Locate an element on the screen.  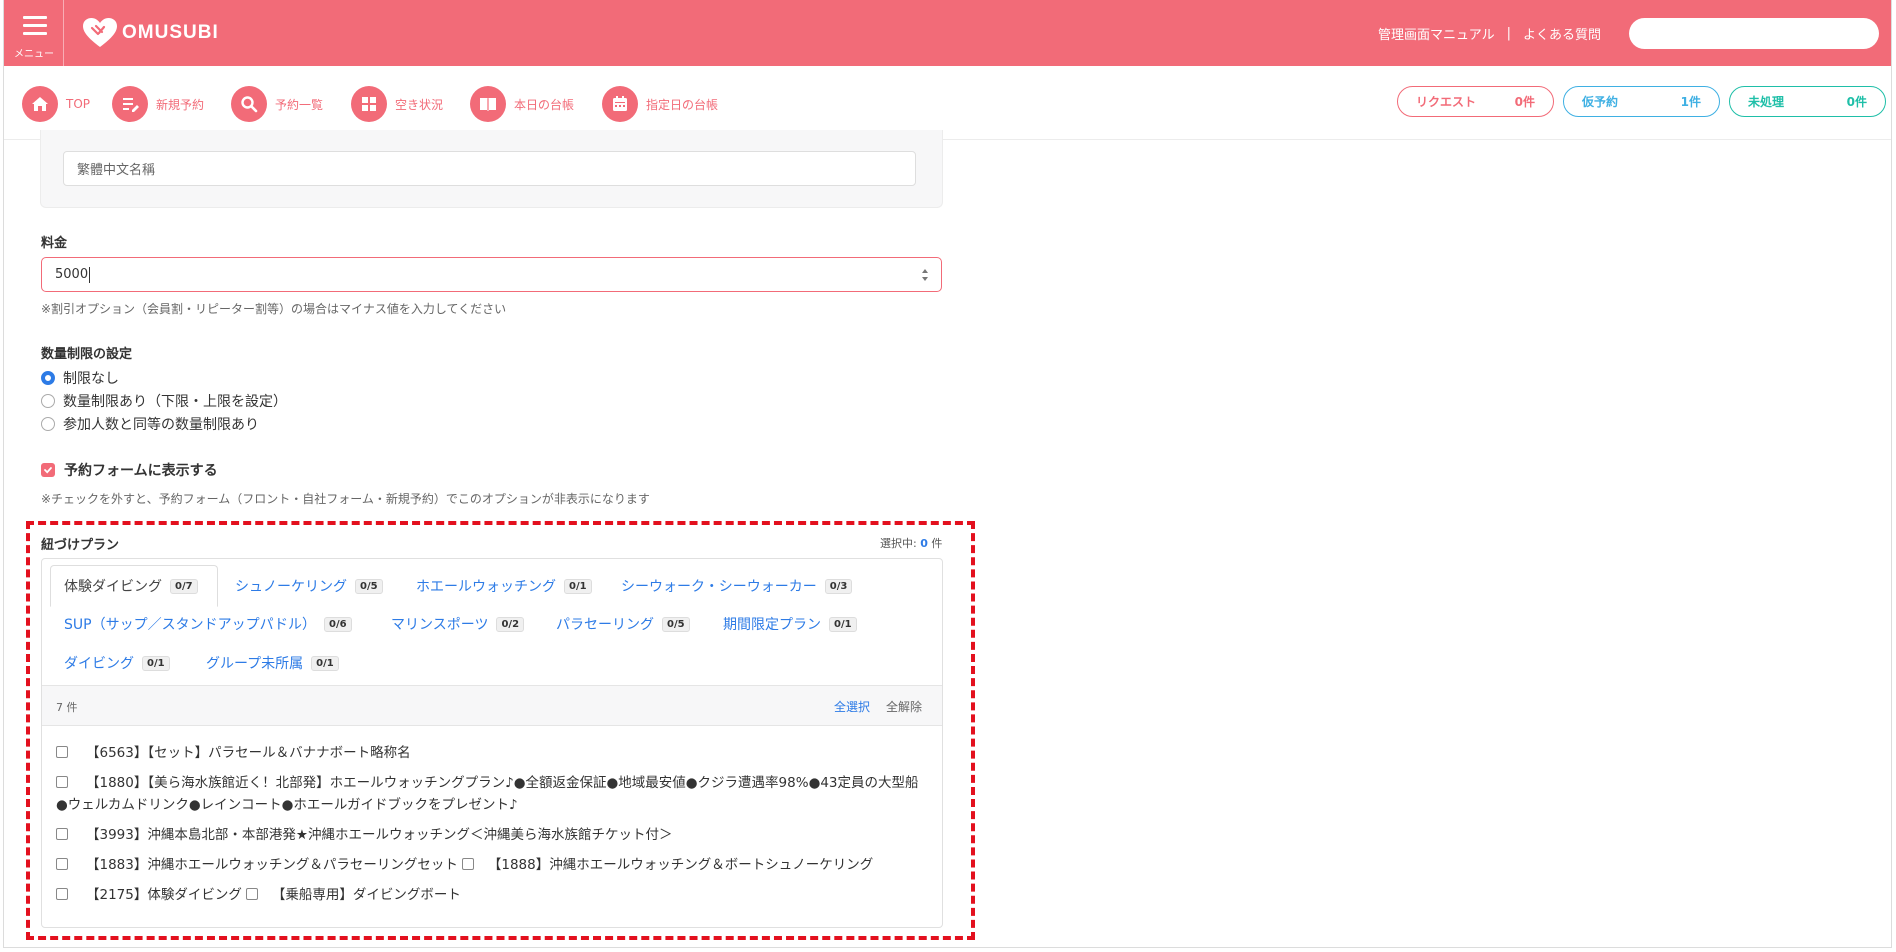
nav-top: TOP is located at coordinates (56, 104).